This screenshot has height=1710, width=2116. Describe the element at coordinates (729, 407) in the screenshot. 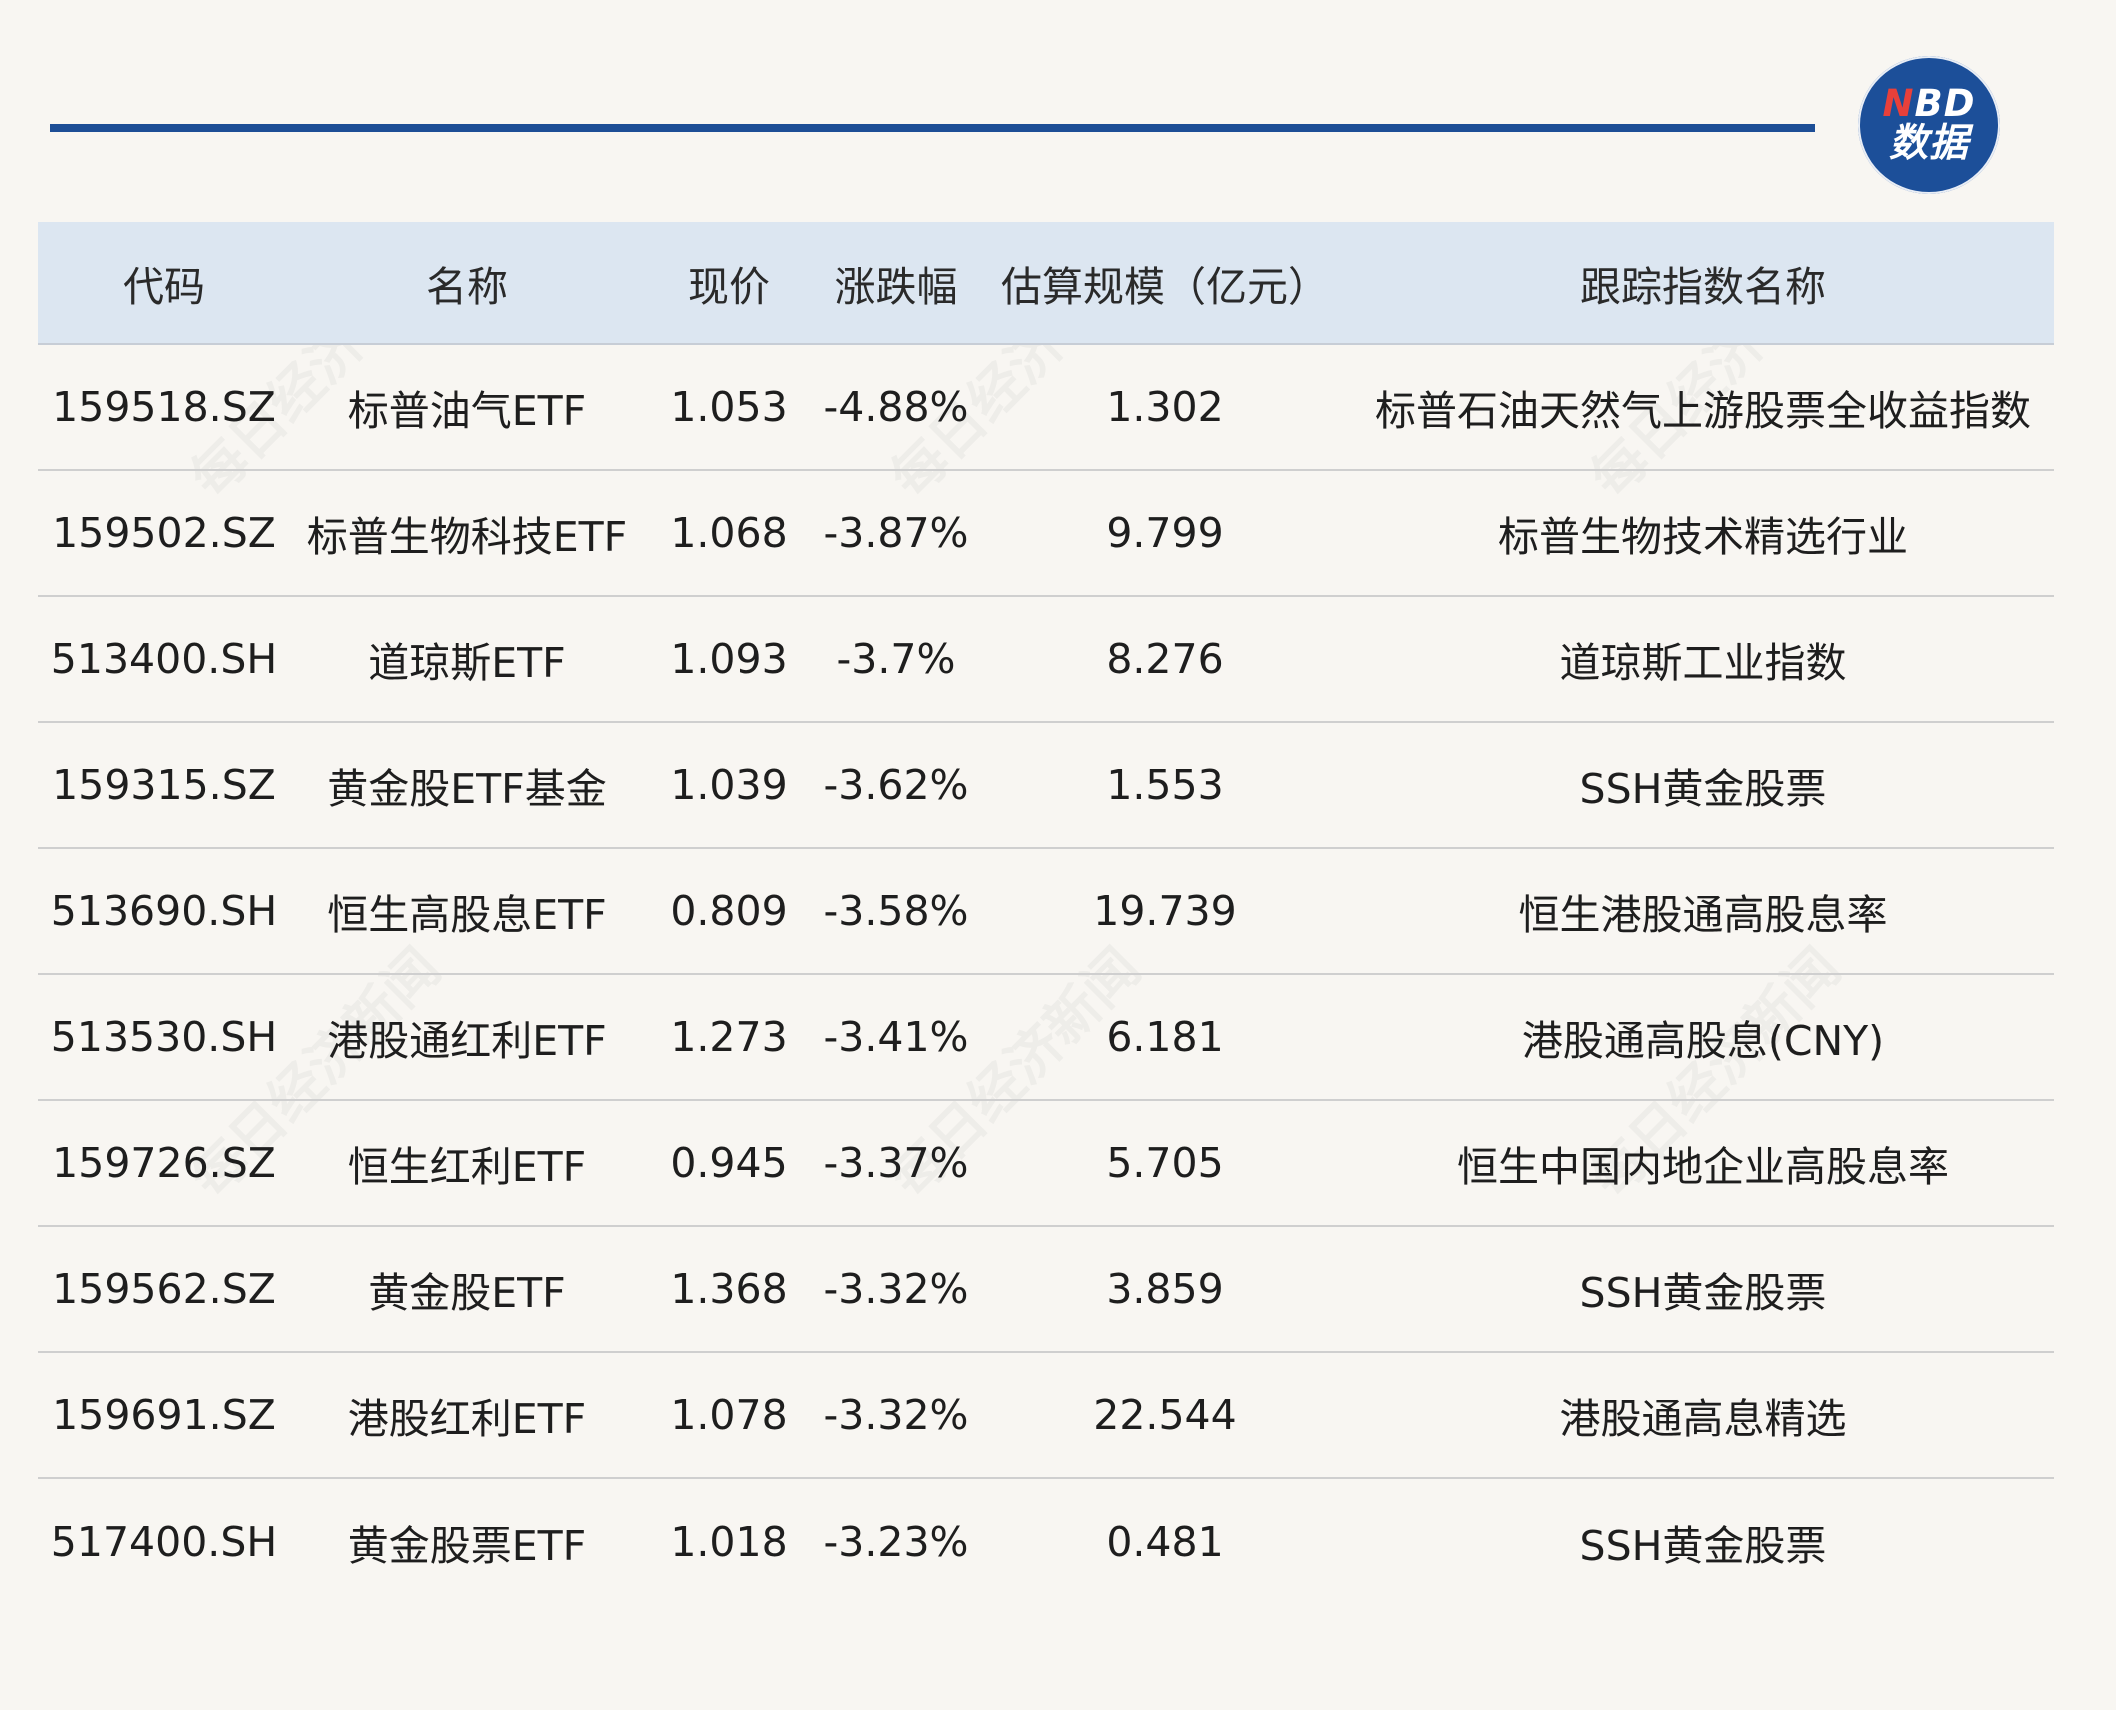

I see `cell-price: 1.053` at that location.